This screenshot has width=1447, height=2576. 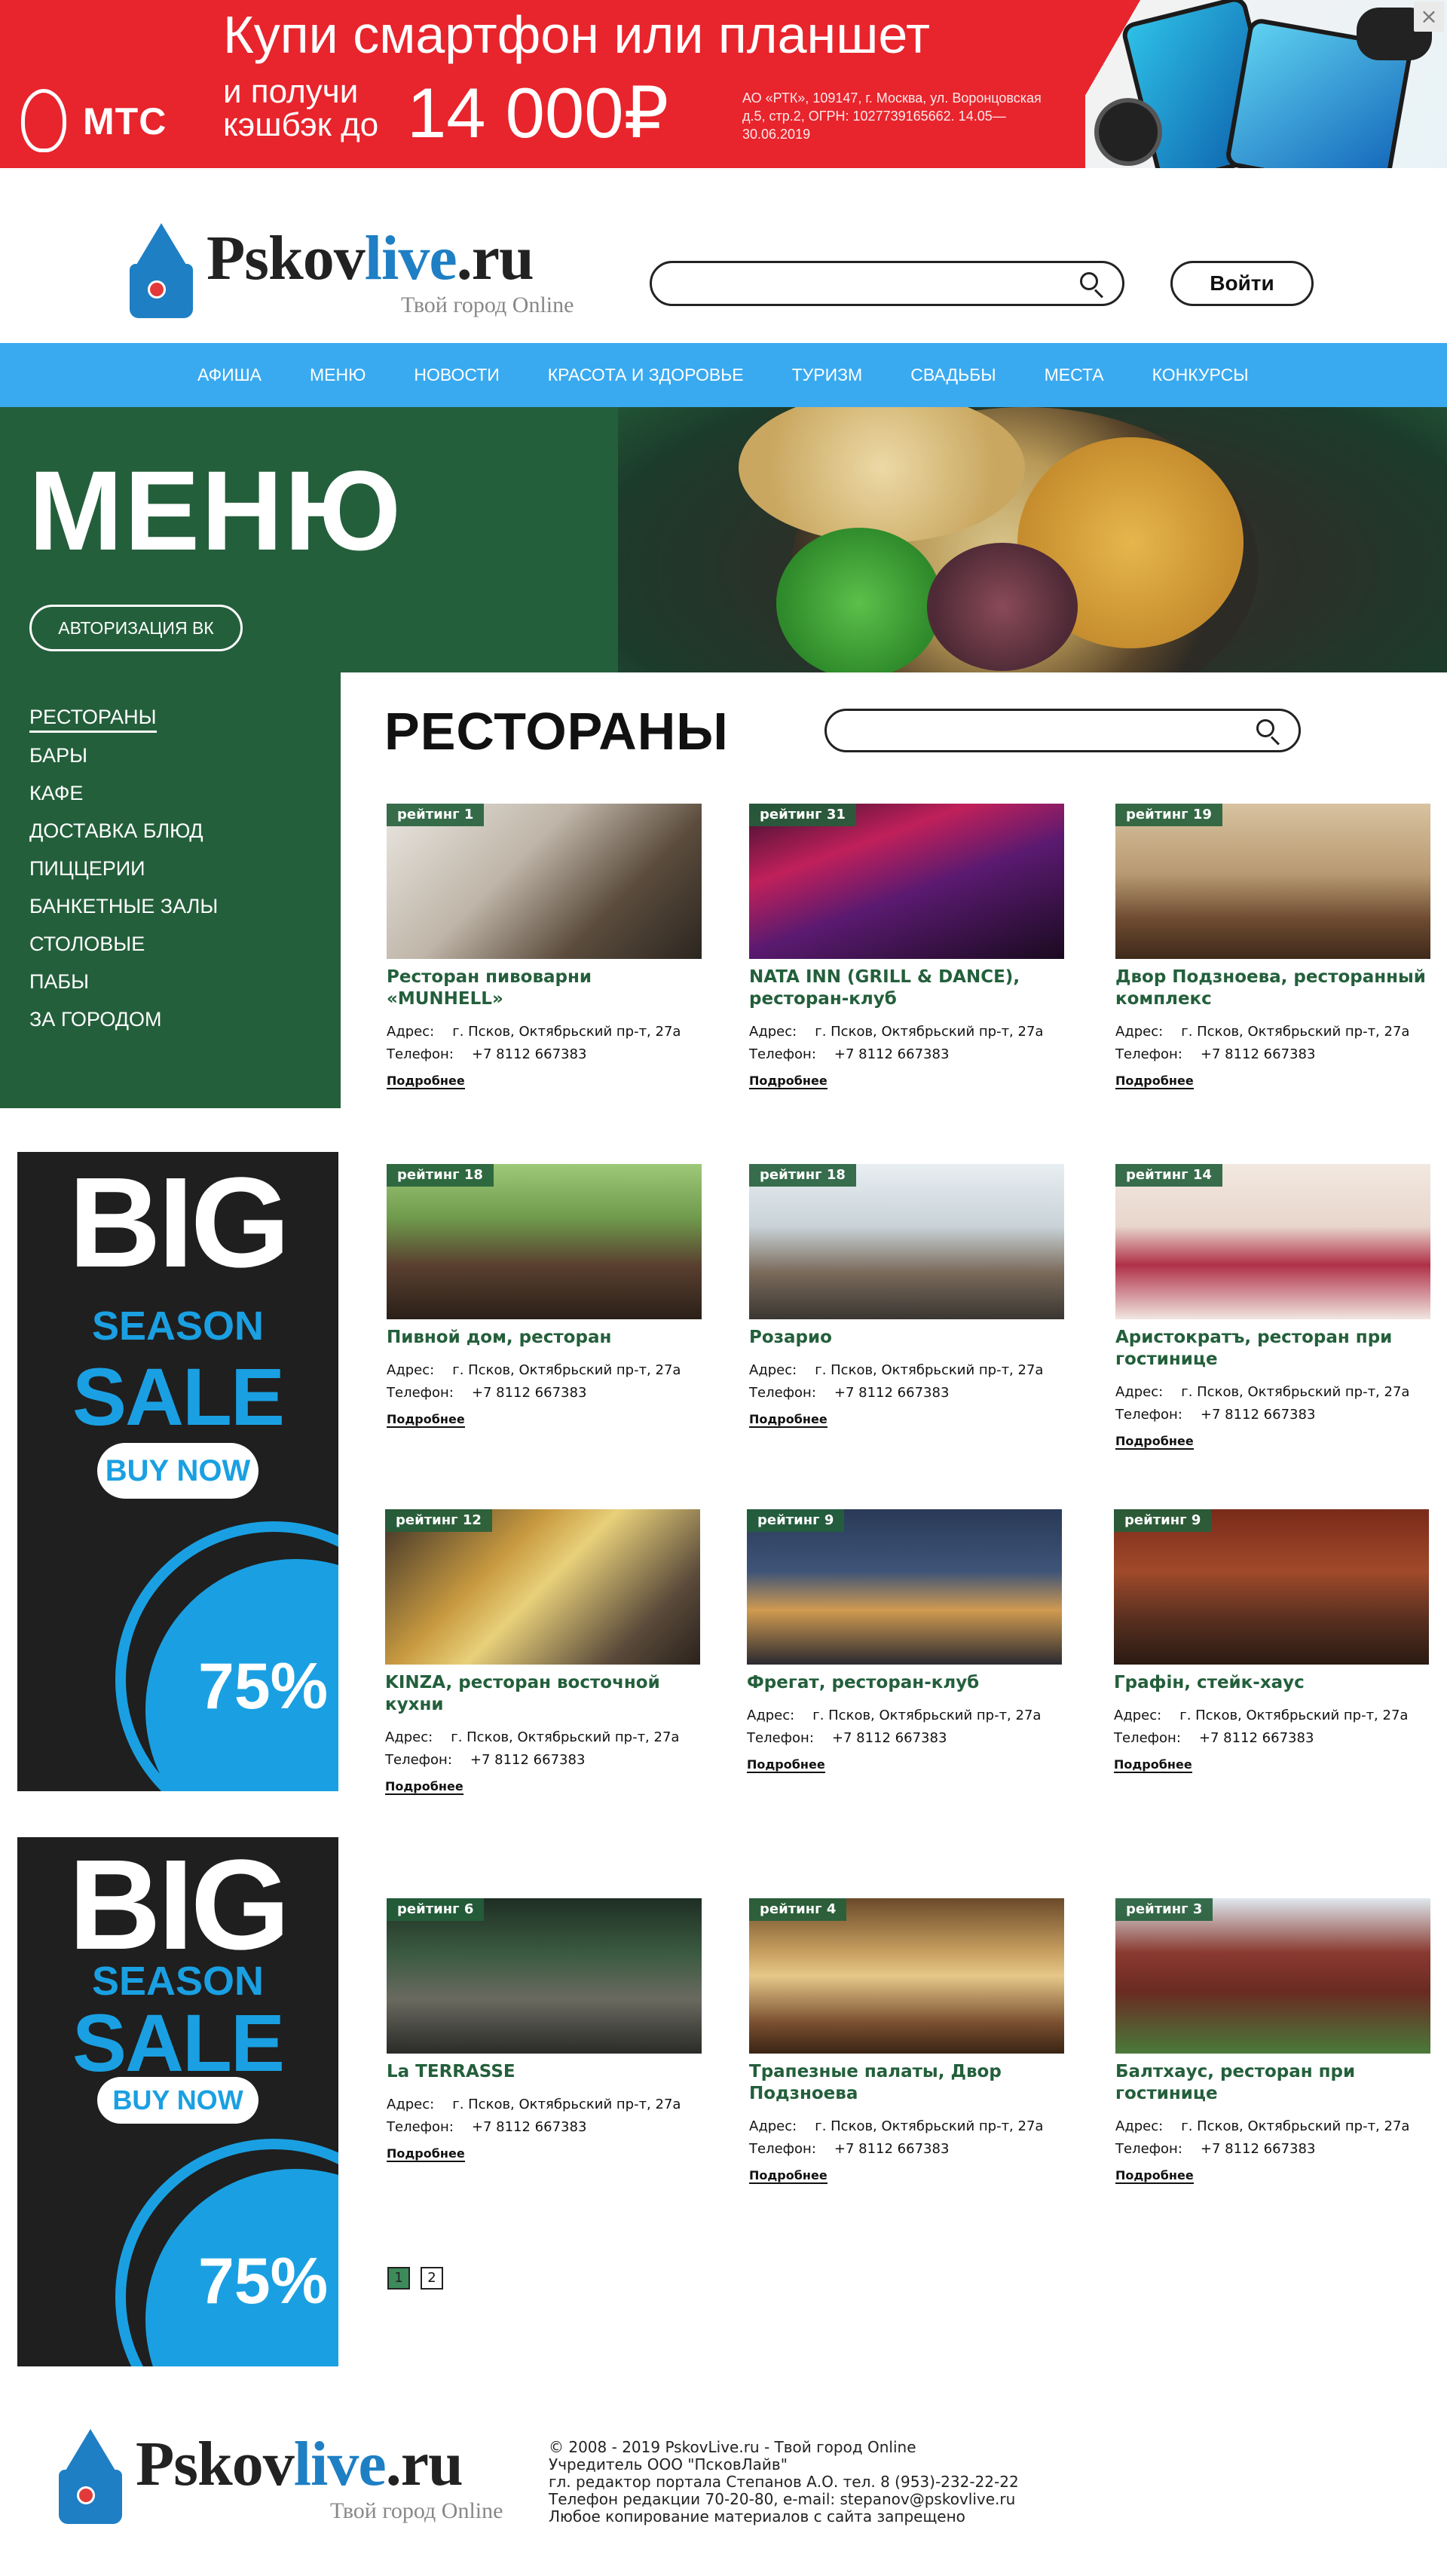 What do you see at coordinates (907, 881) in the screenshot?
I see `restaurant-photo: рейтинг 31` at bounding box center [907, 881].